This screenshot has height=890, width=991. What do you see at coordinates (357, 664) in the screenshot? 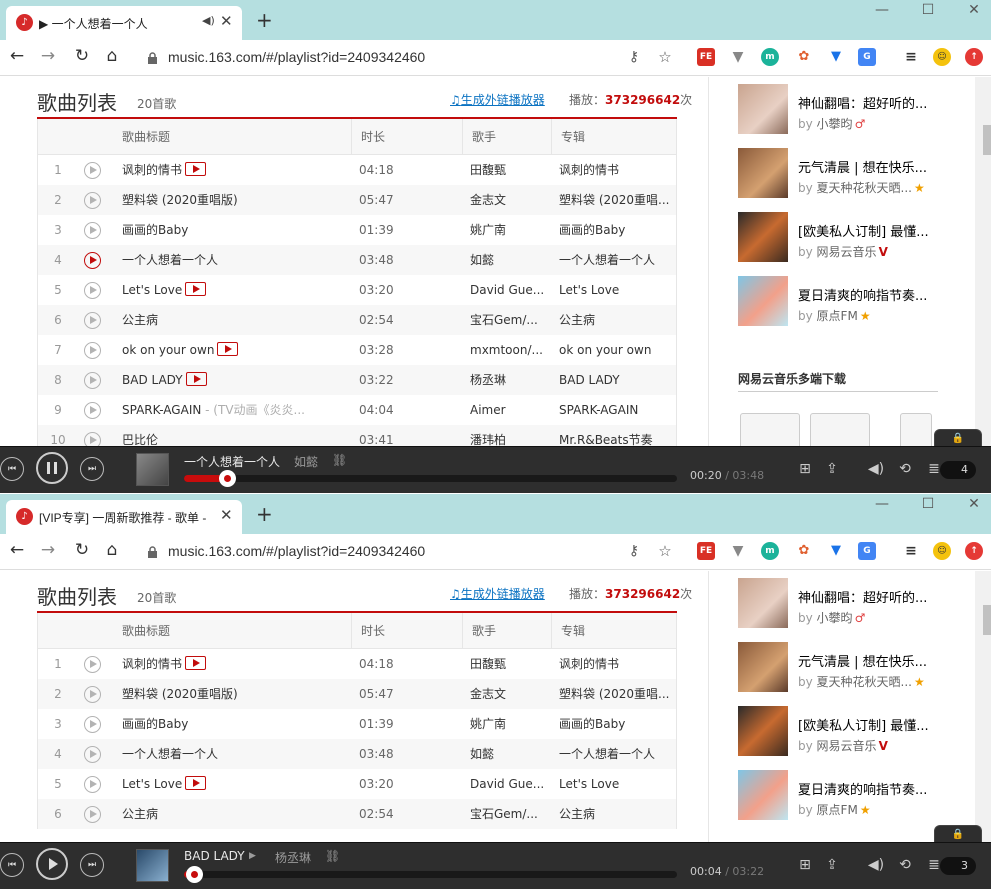
I see `table-row: 1 讽刺的情书 04:18 田馥甄 讽刺的情书` at bounding box center [357, 664].